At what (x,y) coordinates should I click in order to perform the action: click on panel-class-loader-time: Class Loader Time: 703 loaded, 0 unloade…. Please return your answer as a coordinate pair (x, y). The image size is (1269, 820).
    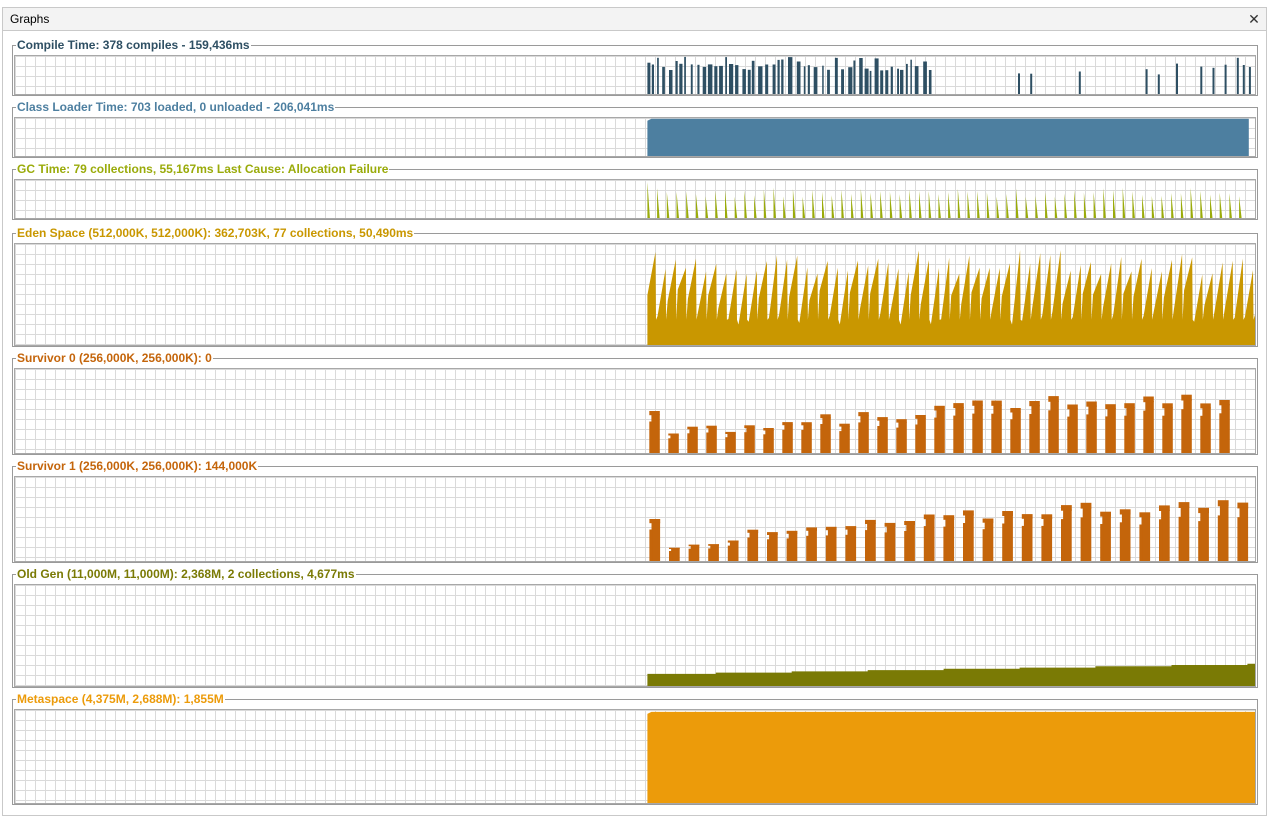
    Looking at the image, I should click on (635, 129).